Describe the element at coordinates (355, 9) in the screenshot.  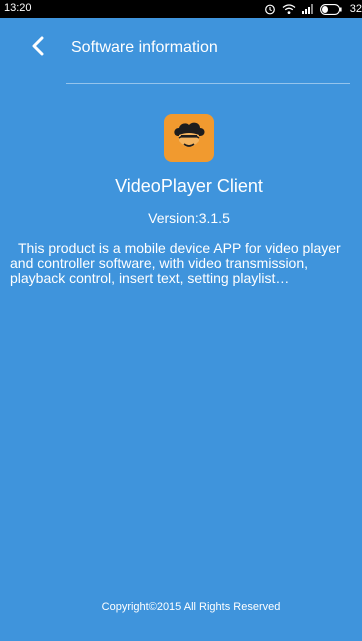
I see `battery-percent: 32` at that location.